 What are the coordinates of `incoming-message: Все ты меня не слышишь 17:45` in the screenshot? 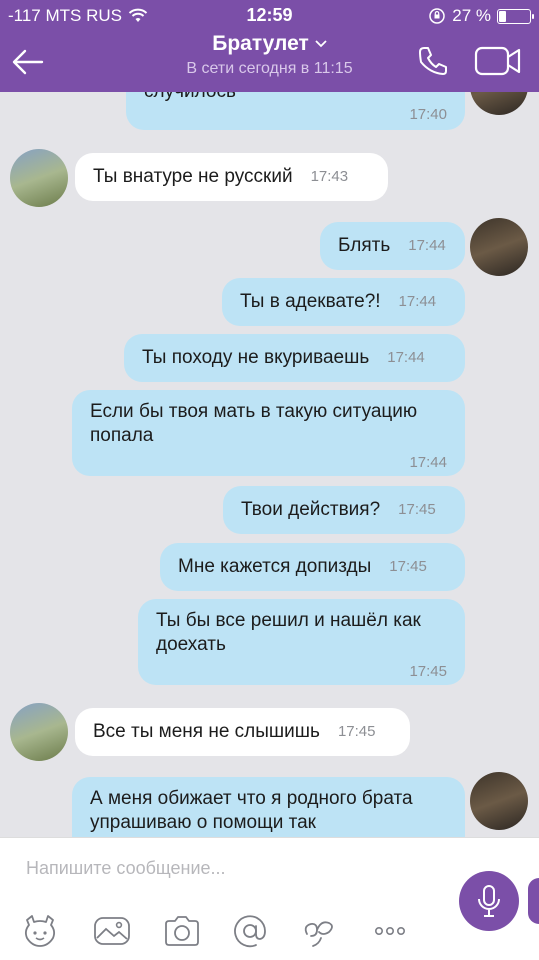 It's located at (242, 732).